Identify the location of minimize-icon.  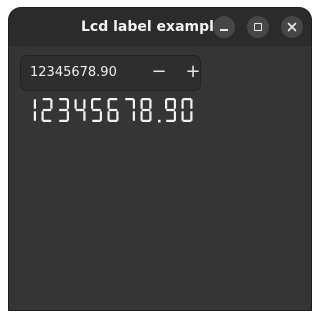
(224, 30).